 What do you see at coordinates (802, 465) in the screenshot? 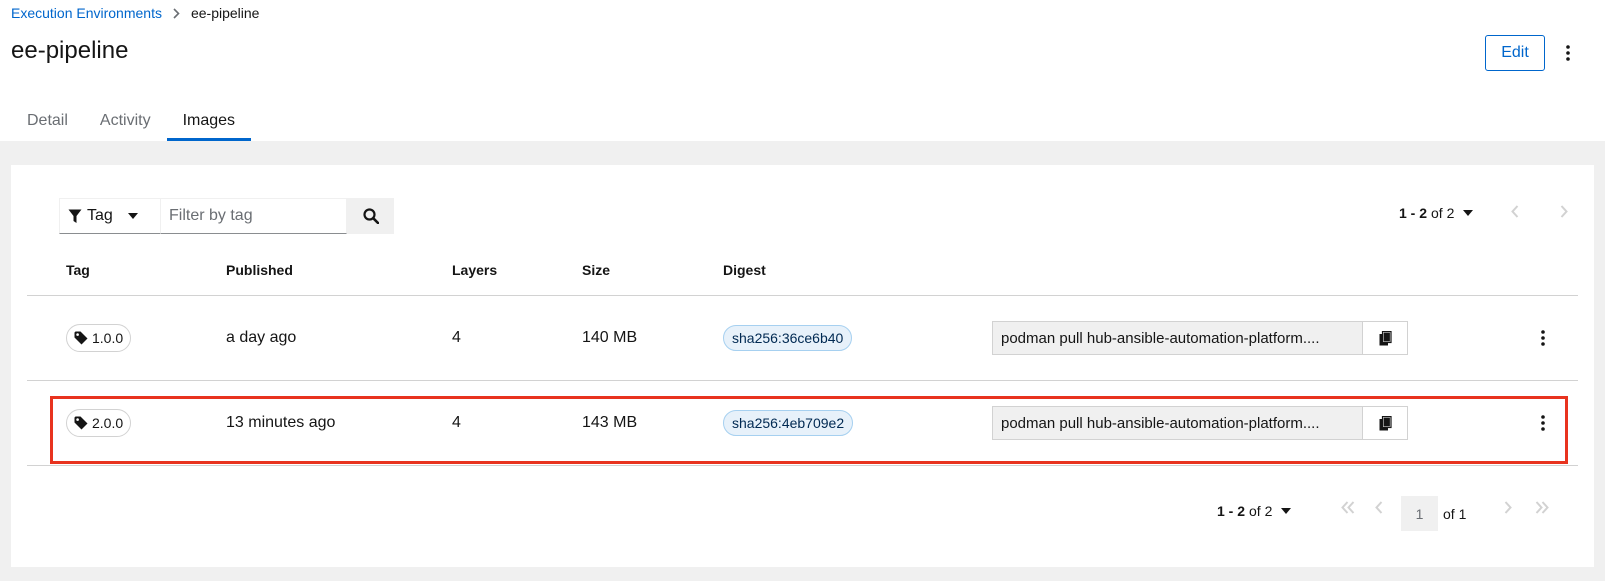
I see `row-divider` at bounding box center [802, 465].